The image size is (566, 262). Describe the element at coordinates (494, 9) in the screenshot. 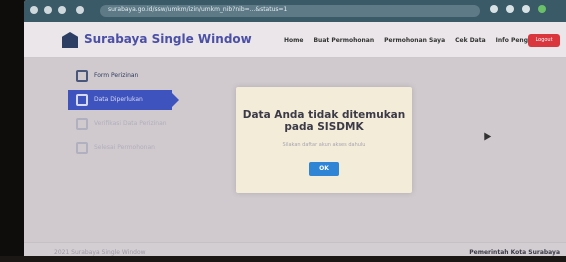

I see `star-icon` at that location.